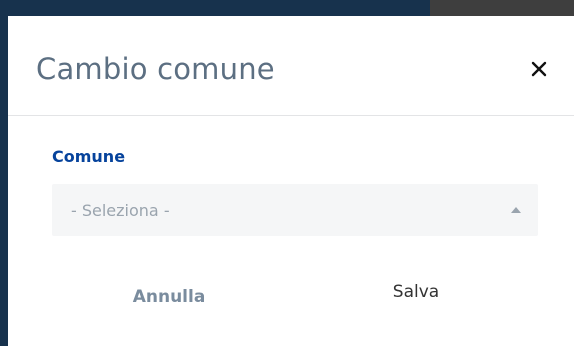 The height and width of the screenshot is (346, 574). What do you see at coordinates (155, 69) in the screenshot?
I see `dialog-title: Cambio comune` at bounding box center [155, 69].